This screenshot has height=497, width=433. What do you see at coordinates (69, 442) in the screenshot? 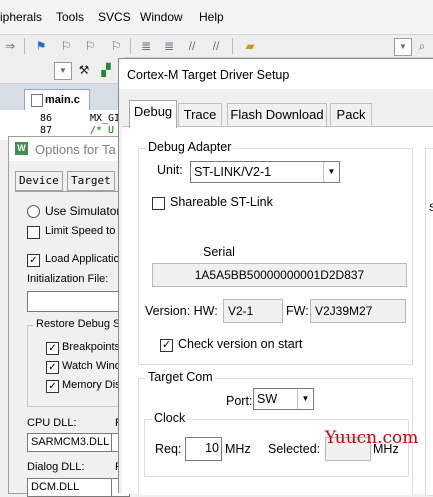
I see `cpu-dll-input: SARMCM3.DLL` at bounding box center [69, 442].